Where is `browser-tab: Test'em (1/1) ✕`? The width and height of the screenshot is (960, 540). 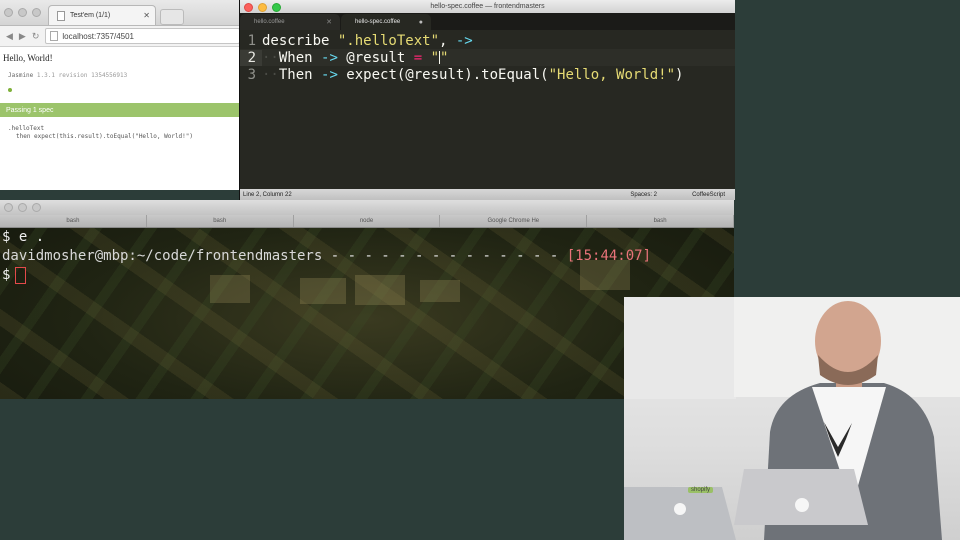 browser-tab: Test'em (1/1) ✕ is located at coordinates (102, 15).